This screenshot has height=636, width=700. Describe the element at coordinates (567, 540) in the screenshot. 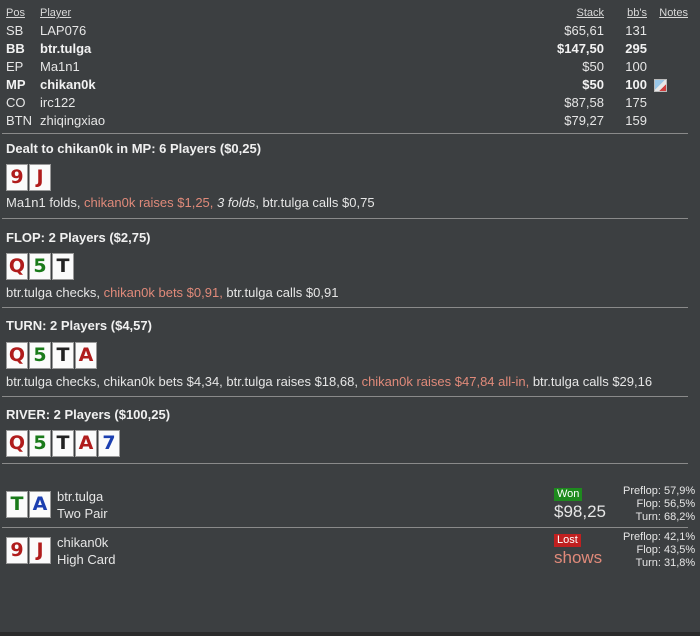

I see `lost-badge: Lost` at that location.